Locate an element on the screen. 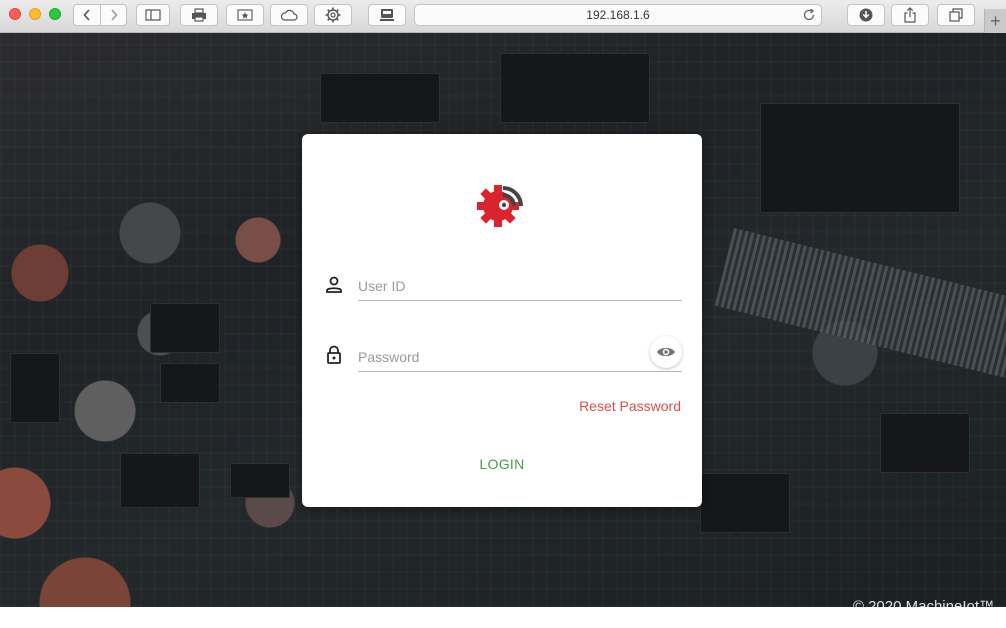 Image resolution: width=1006 pixels, height=628 pixels. address-text: 192.168.1.6 is located at coordinates (618, 15).